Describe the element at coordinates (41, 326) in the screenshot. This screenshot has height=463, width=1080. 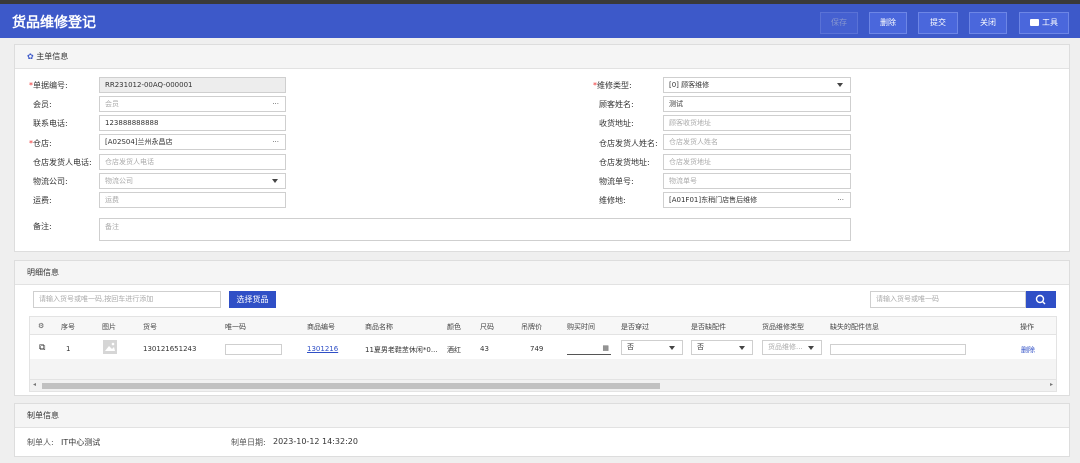
I see `settings-gear-icon: ⚙` at that location.